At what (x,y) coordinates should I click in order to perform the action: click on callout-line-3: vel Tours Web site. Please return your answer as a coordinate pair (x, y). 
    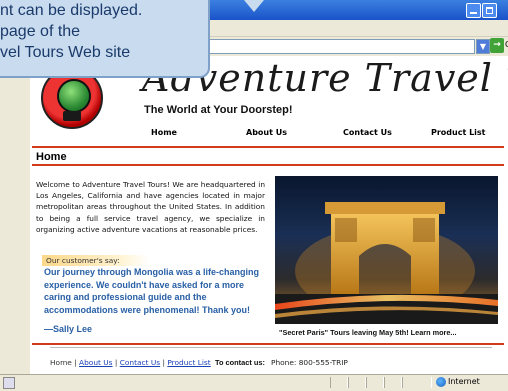
    Looking at the image, I should click on (65, 52).